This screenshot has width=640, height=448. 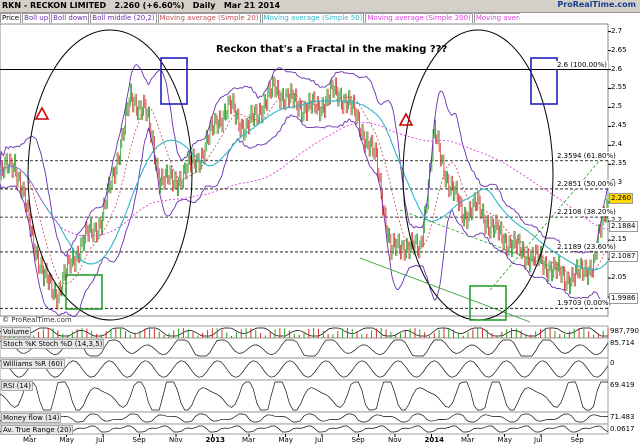 I want to click on fib-label: 1.9703 (0.00%), so click(x=584, y=303).